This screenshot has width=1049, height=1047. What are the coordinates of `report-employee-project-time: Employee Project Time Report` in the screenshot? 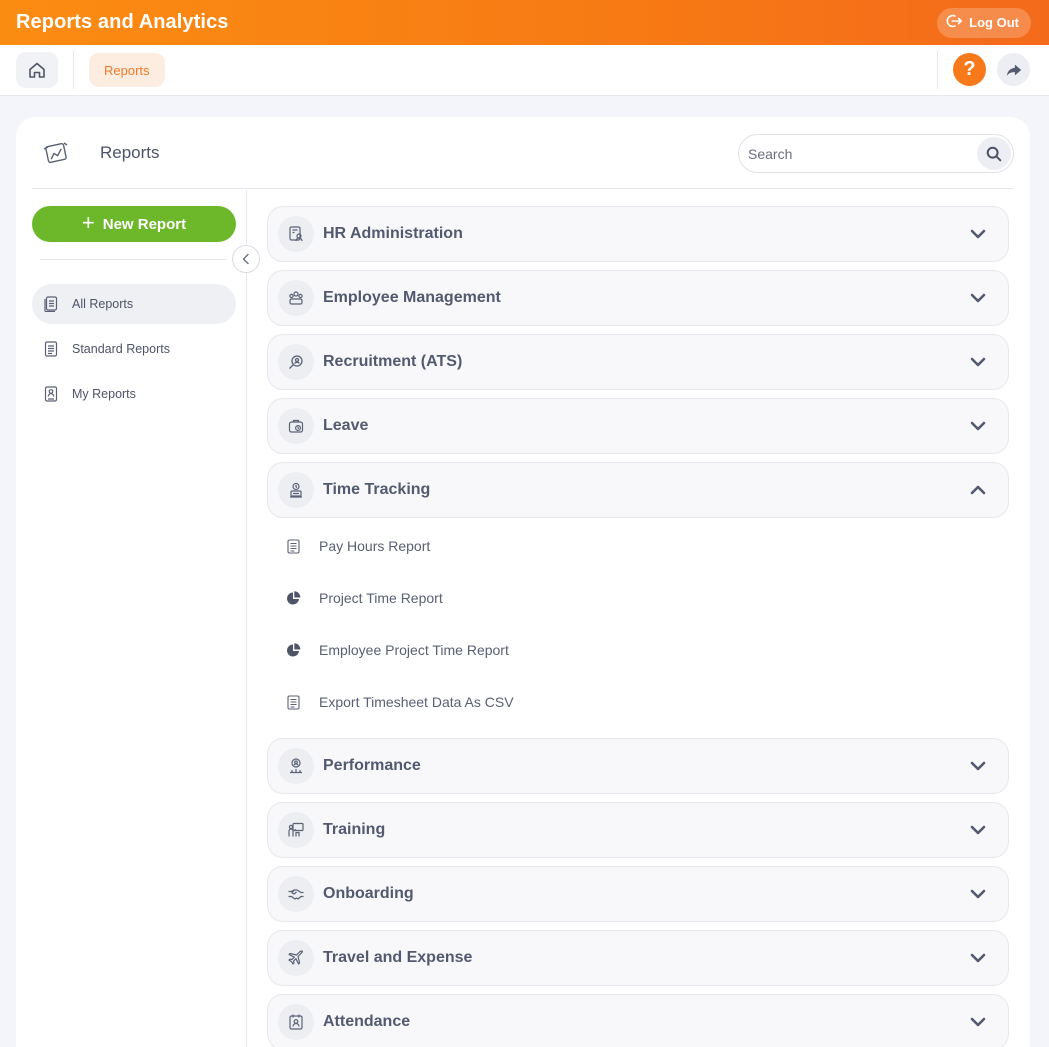 It's located at (397, 650).